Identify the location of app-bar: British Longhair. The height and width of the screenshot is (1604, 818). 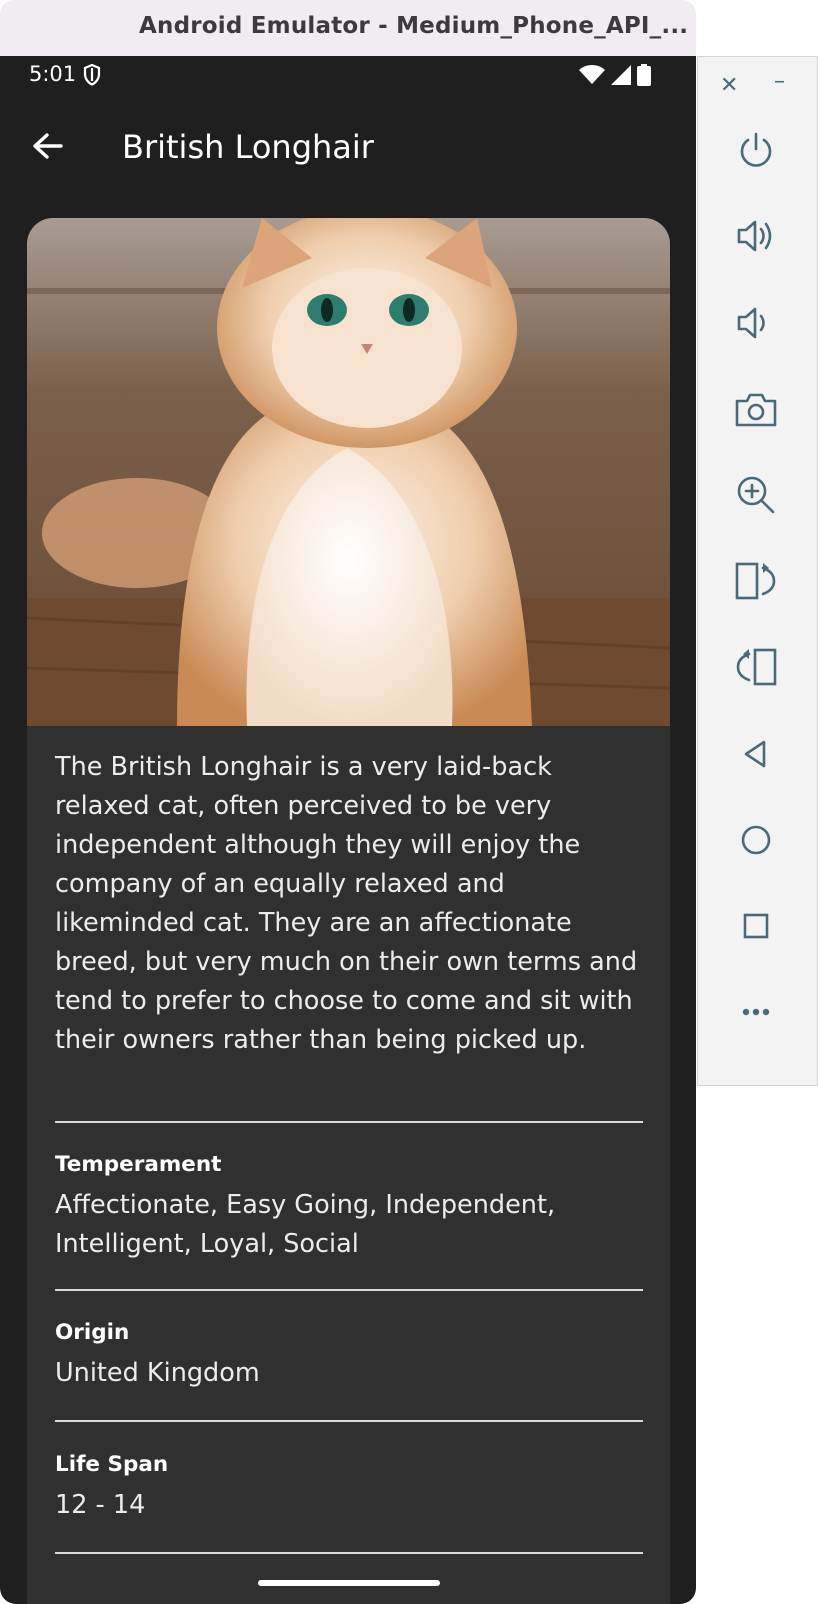
(348, 151).